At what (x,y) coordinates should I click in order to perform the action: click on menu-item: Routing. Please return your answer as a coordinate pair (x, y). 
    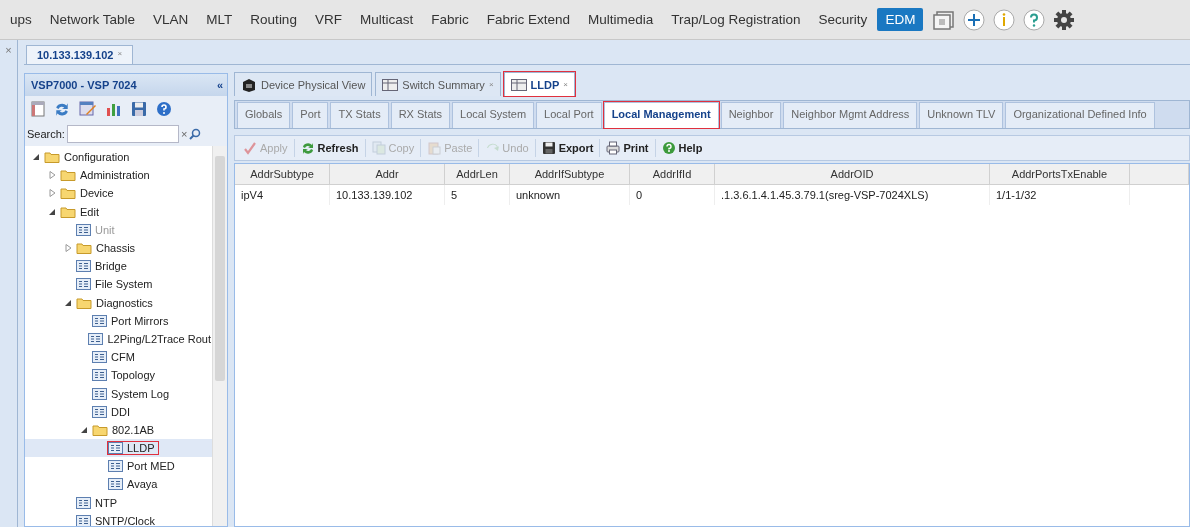
    Looking at the image, I should click on (273, 19).